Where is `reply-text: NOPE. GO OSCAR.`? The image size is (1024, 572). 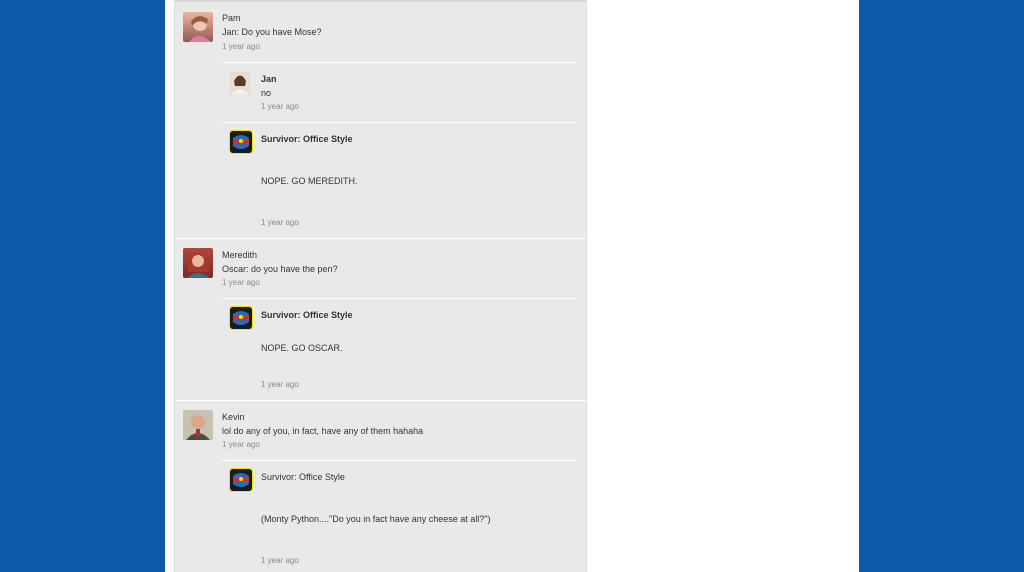 reply-text: NOPE. GO OSCAR. is located at coordinates (302, 348).